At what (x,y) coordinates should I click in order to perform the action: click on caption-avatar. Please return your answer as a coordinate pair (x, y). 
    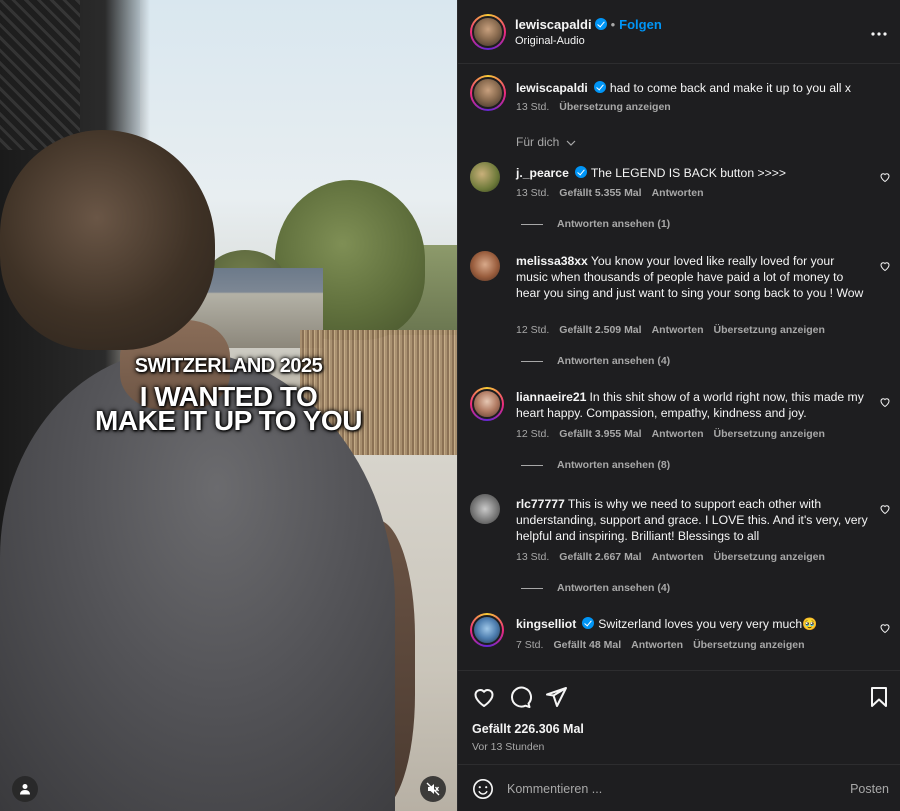
    Looking at the image, I should click on (488, 93).